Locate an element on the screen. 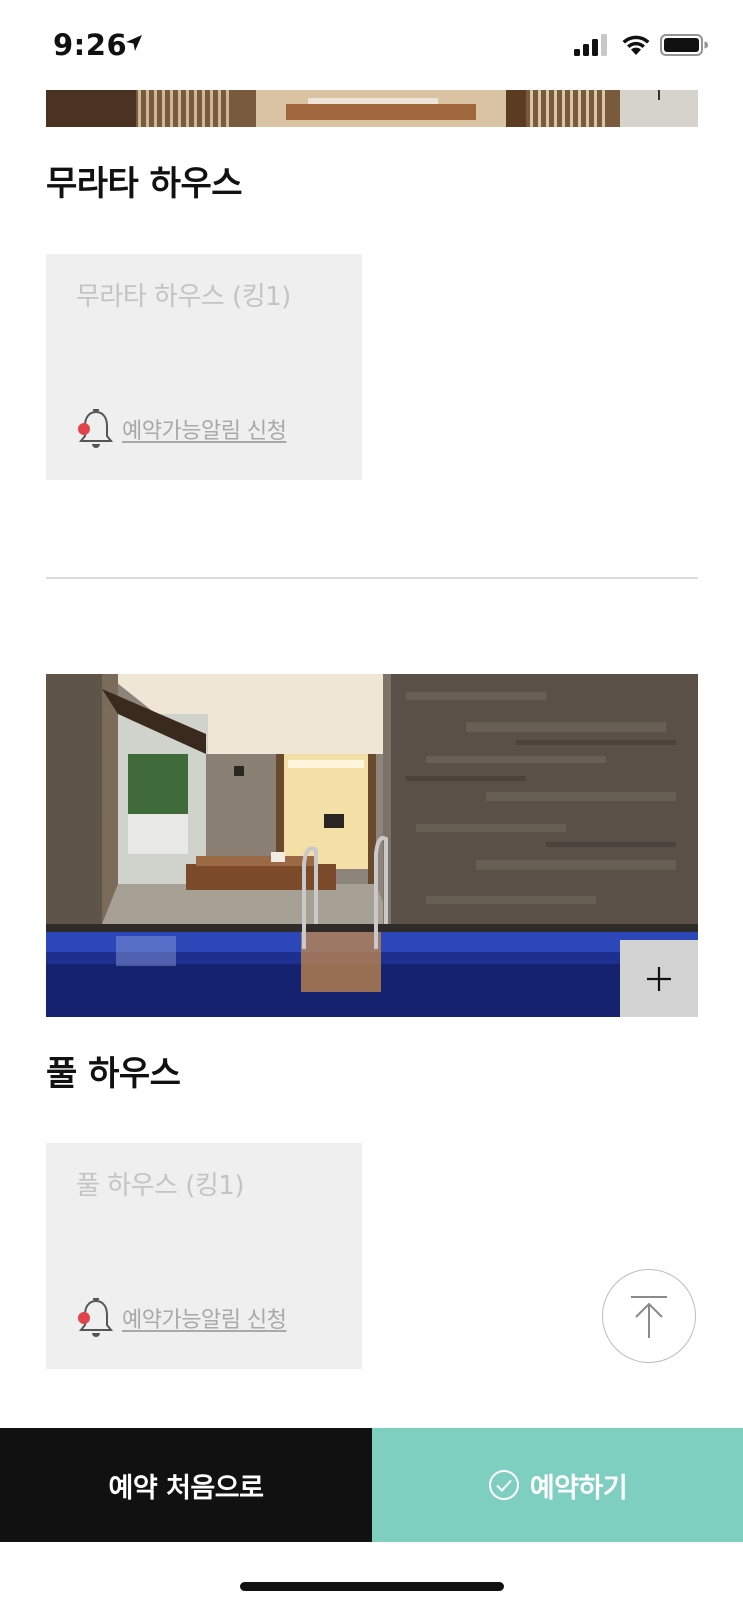 The height and width of the screenshot is (1608, 743). plus-icon is located at coordinates (659, 978).